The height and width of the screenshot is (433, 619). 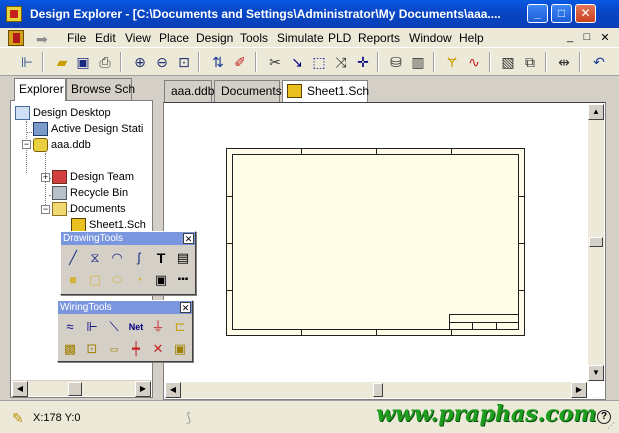 I want to click on menu-help: Help, so click(x=471, y=38).